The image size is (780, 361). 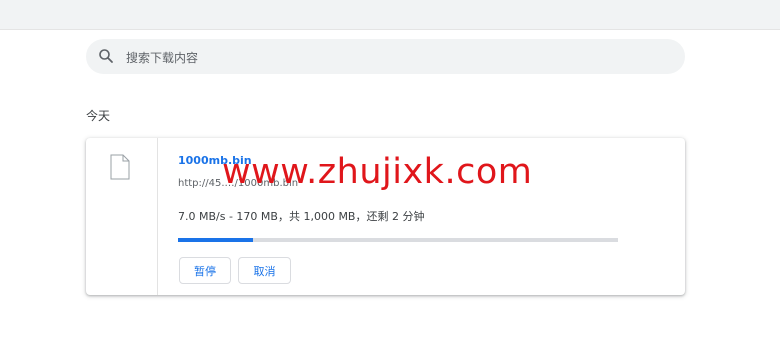 I want to click on progress-bar-fill, so click(x=215, y=240).